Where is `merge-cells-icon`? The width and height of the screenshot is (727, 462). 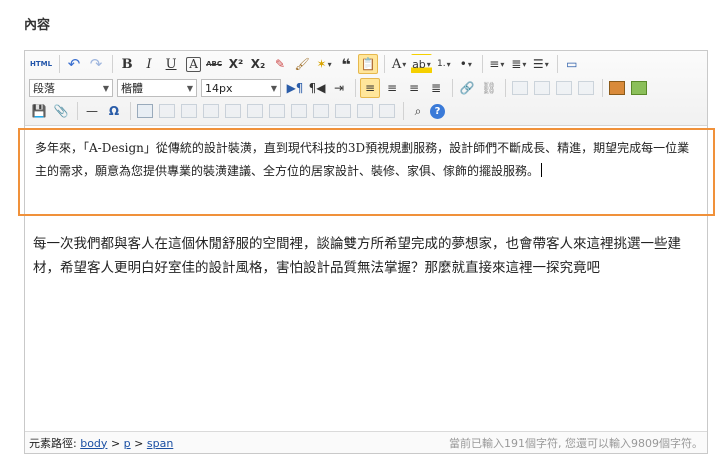
merge-cells-icon is located at coordinates (277, 111).